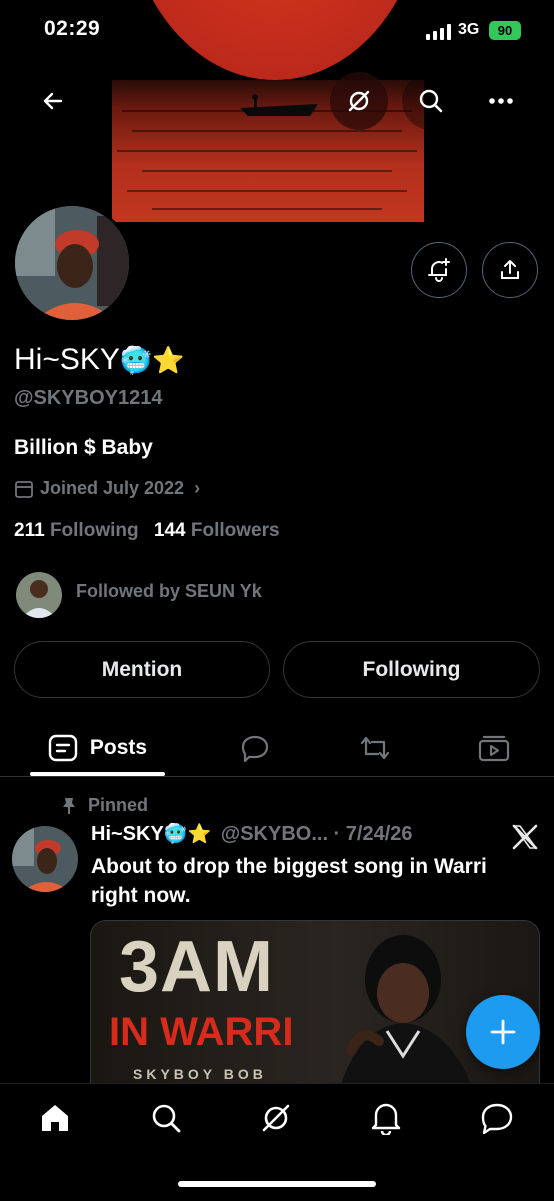 This screenshot has width=554, height=1201. Describe the element at coordinates (72, 28) in the screenshot. I see `status-time: 02:29` at that location.